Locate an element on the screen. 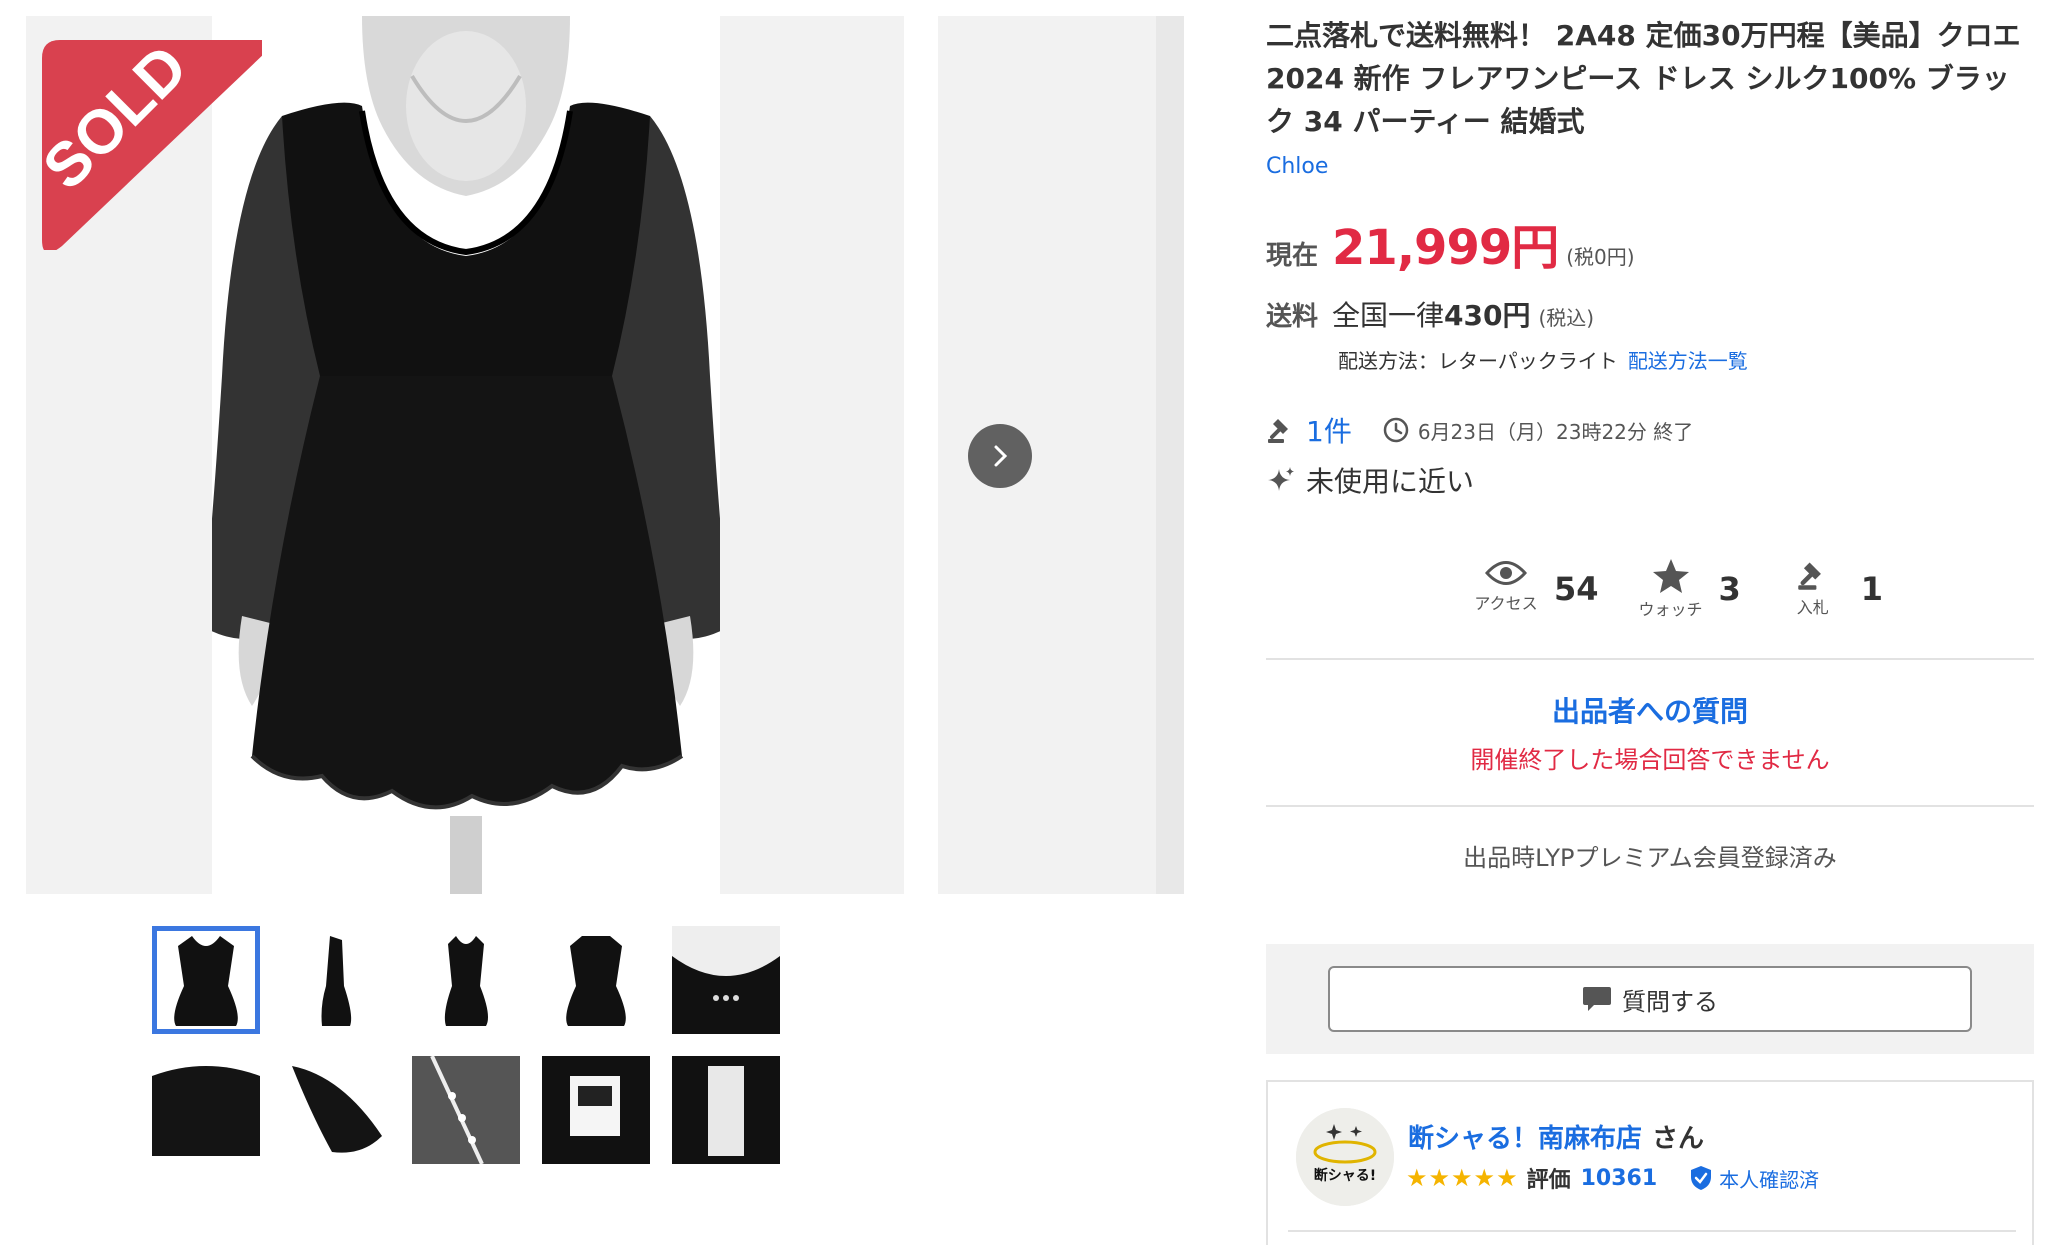 This screenshot has width=2048, height=1245. price-row: 現在 21,999円 (税0円) is located at coordinates (1450, 243).